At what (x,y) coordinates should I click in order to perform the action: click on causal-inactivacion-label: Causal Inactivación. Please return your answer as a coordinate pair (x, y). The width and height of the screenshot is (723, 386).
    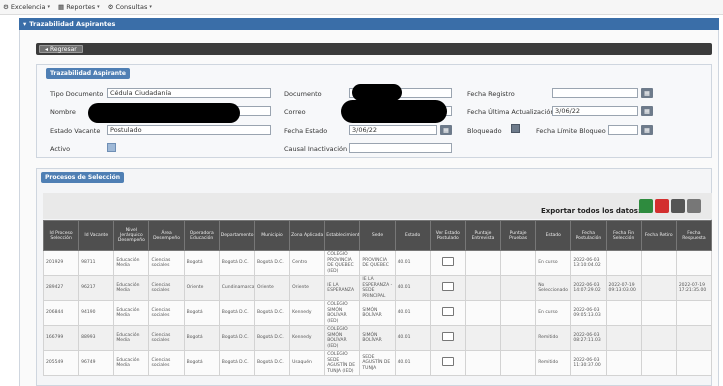
    Looking at the image, I should click on (316, 149).